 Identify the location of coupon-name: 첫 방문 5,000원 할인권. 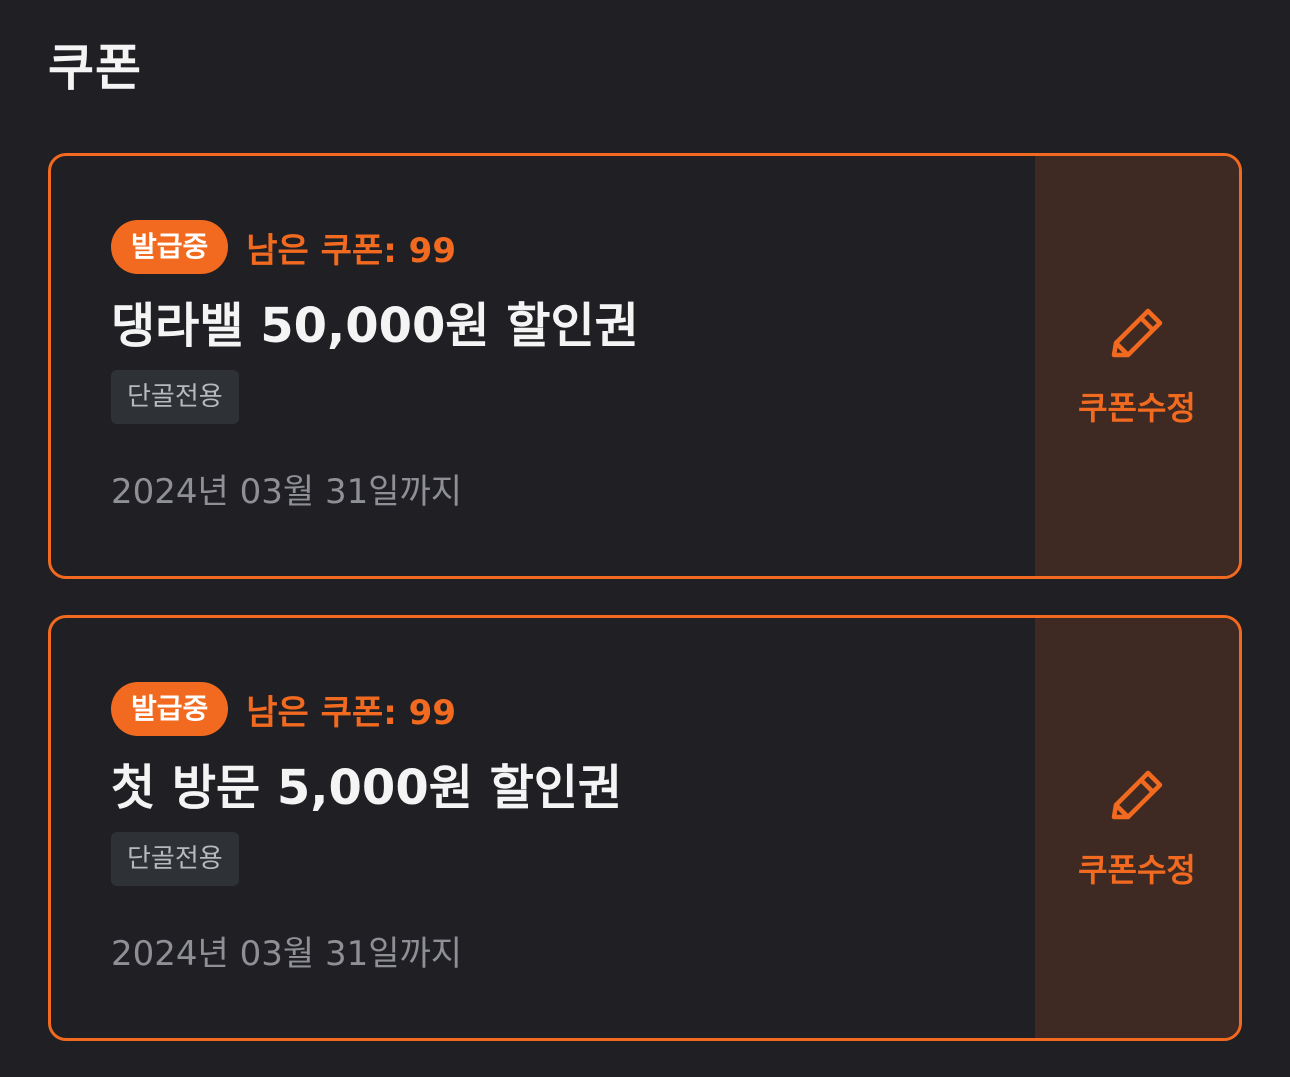
(367, 788).